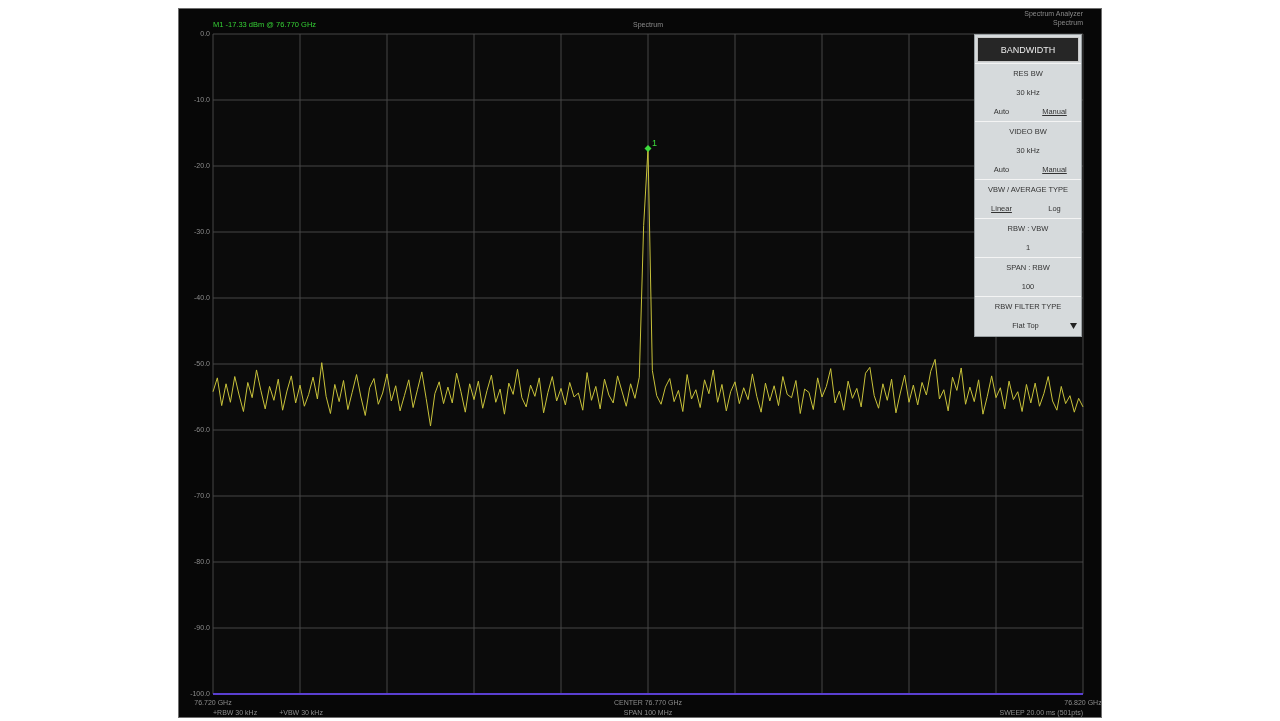  I want to click on menu-title: BANDWIDTH, so click(1028, 49).